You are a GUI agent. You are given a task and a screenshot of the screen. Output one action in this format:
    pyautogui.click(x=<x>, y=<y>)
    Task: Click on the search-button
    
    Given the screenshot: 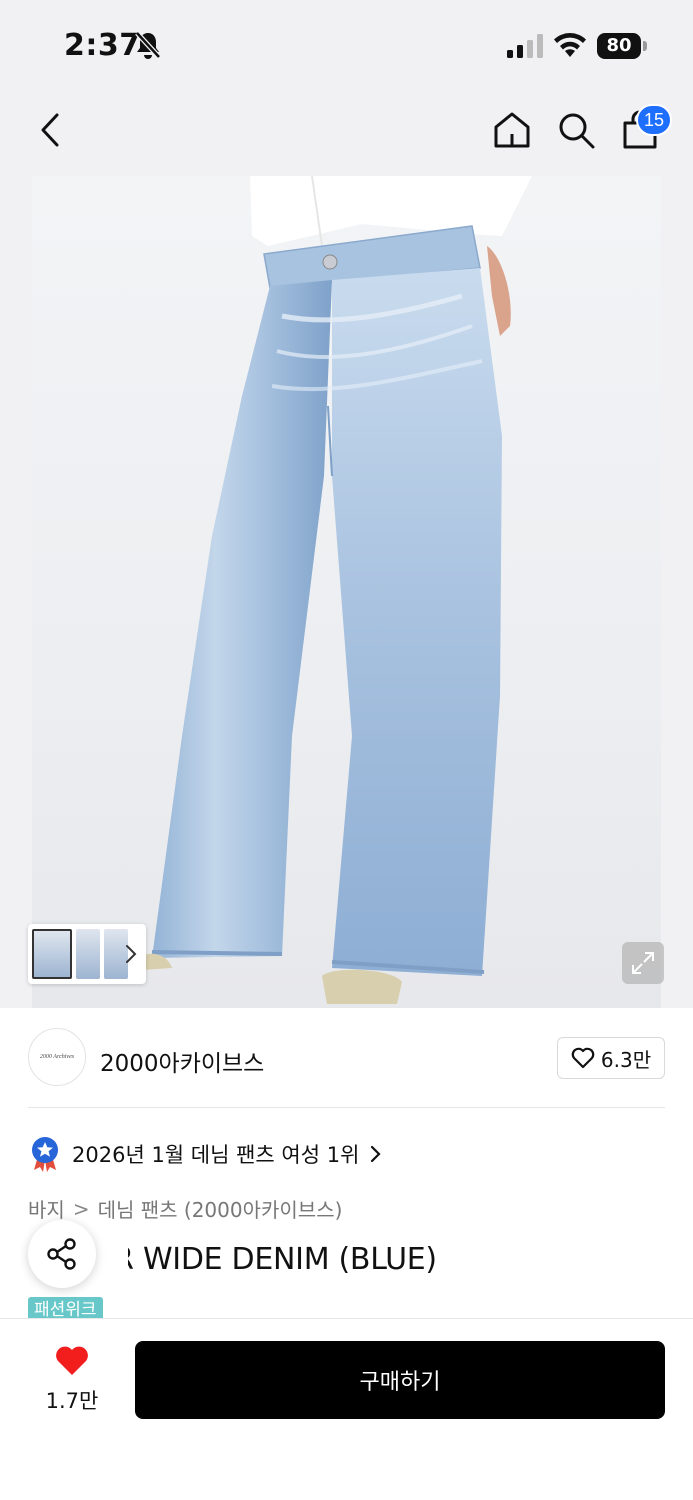 What is the action you would take?
    pyautogui.click(x=576, y=130)
    